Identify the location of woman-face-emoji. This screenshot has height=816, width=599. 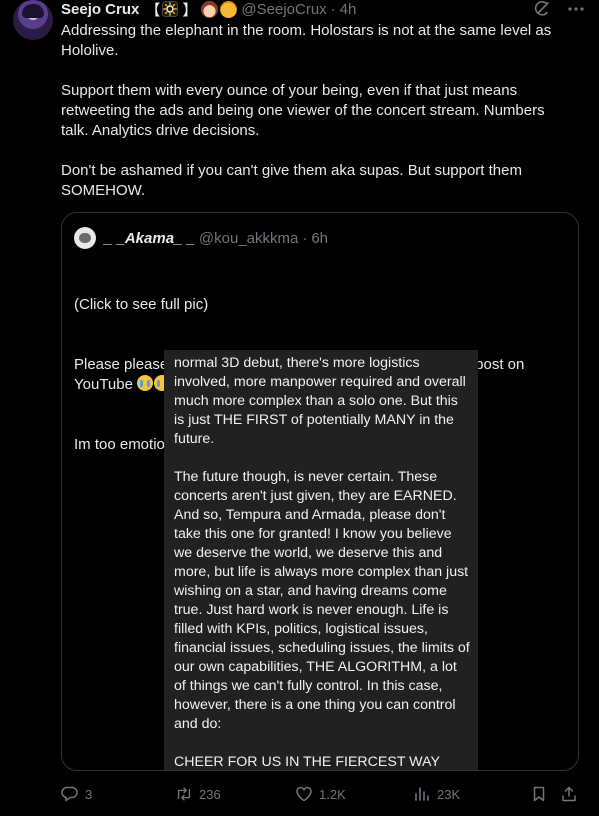
(210, 9).